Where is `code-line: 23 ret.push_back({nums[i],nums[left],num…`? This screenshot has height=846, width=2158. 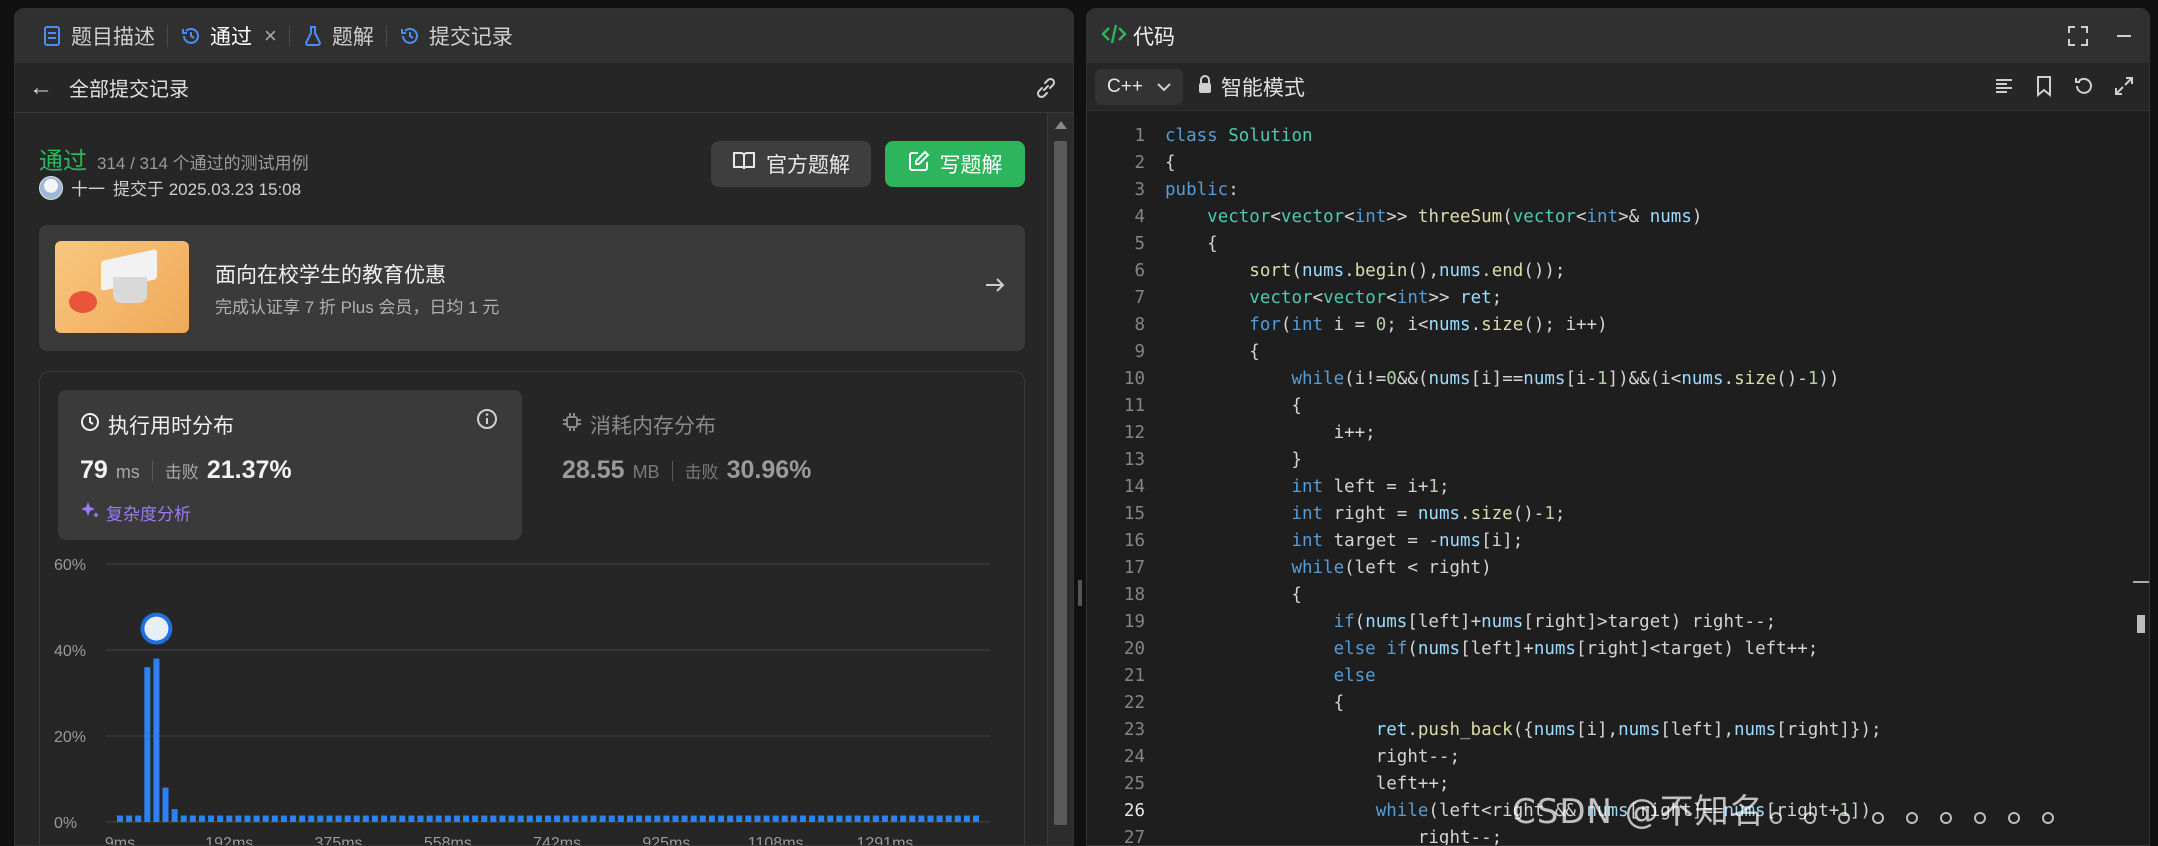
code-line: 23 ret.push_back({nums[i],nums[left],num… is located at coordinates (1608, 730).